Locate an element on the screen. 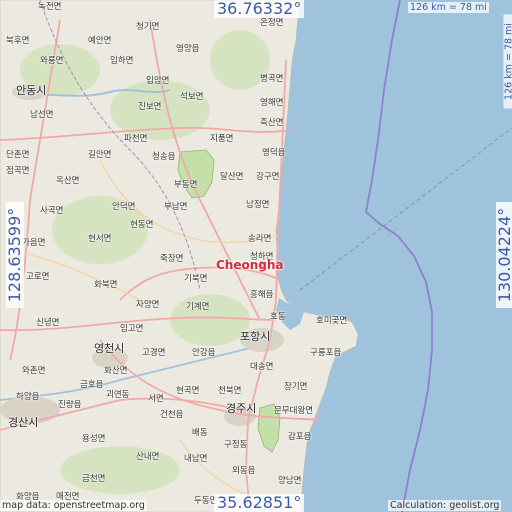 This screenshot has height=512, width=512. attribution-text: map data: openstreetmap.org is located at coordinates (73, 505).